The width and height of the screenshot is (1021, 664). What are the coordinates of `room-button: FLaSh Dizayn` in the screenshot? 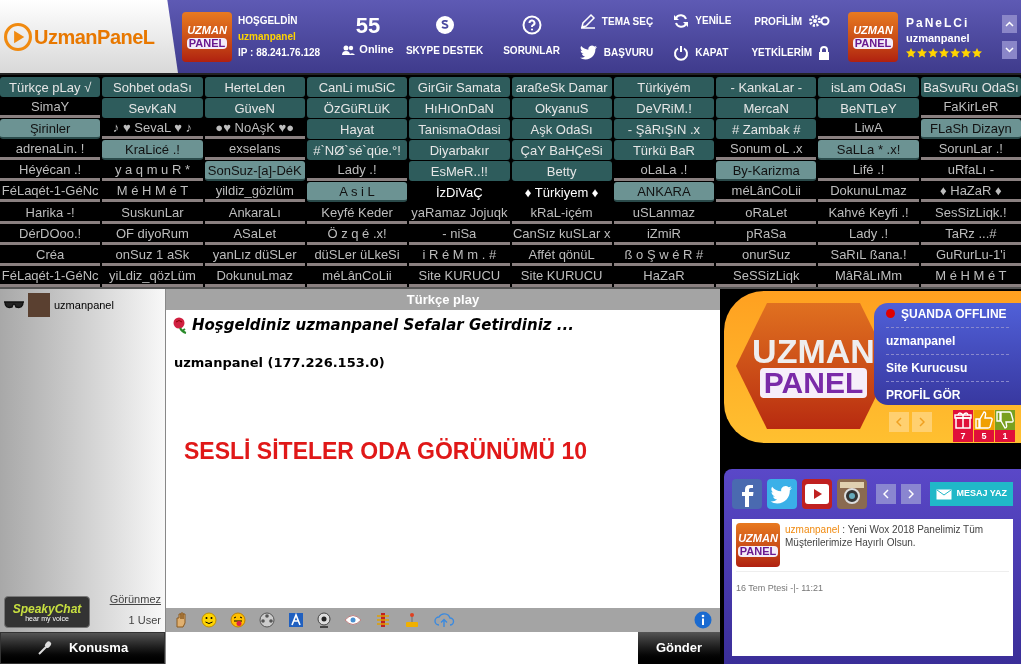 It's located at (970, 129).